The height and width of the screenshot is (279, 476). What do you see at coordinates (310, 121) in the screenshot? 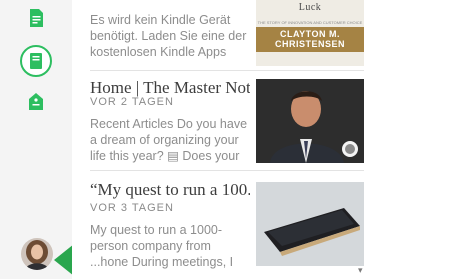
I see `note-thumbnail-portrait` at bounding box center [310, 121].